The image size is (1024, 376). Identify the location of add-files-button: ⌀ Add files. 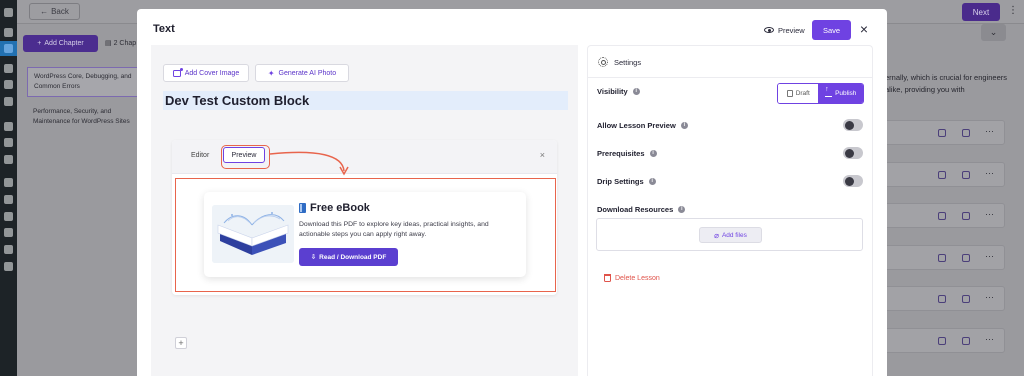
(730, 235).